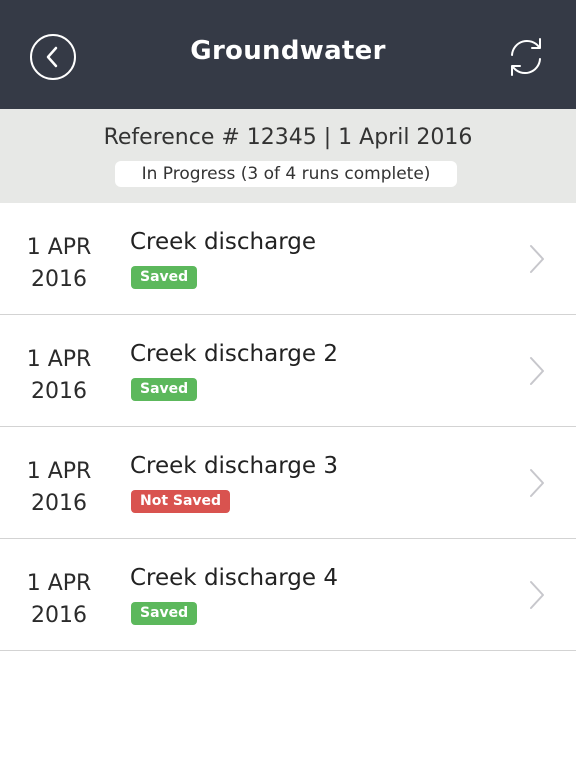  Describe the element at coordinates (234, 578) in the screenshot. I see `run-name: Creek discharge 4` at that location.